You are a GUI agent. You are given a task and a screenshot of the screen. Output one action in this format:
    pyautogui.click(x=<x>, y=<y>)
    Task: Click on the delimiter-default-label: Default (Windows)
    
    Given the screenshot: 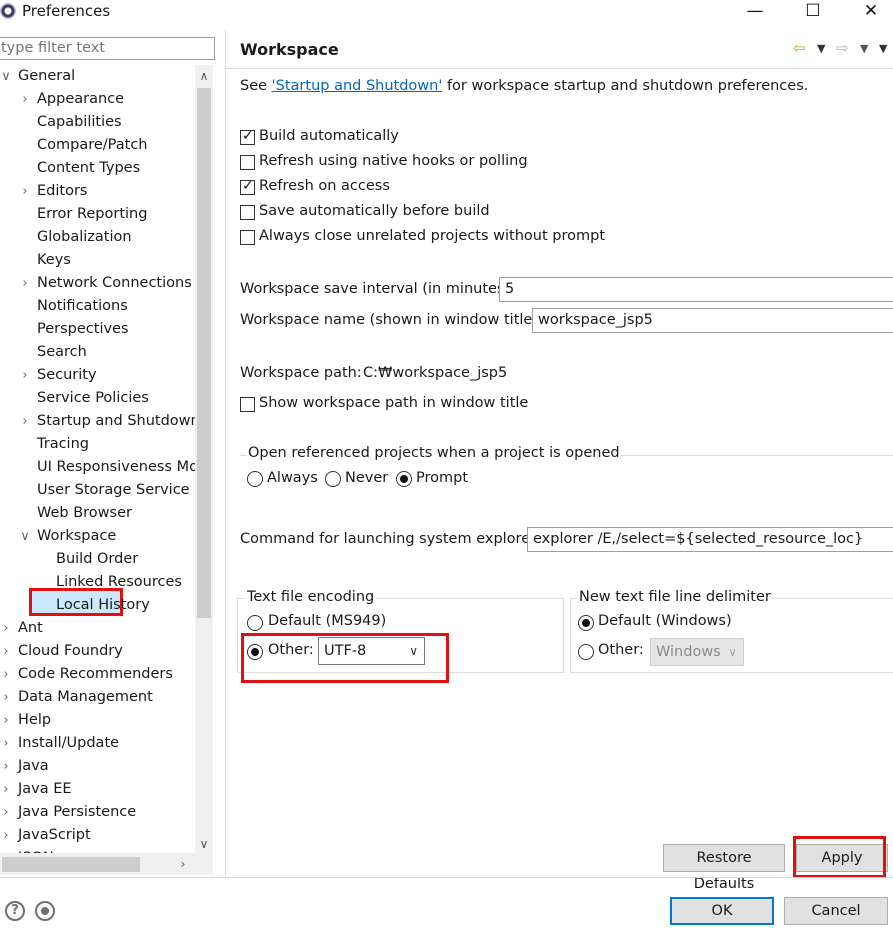 What is the action you would take?
    pyautogui.click(x=665, y=621)
    